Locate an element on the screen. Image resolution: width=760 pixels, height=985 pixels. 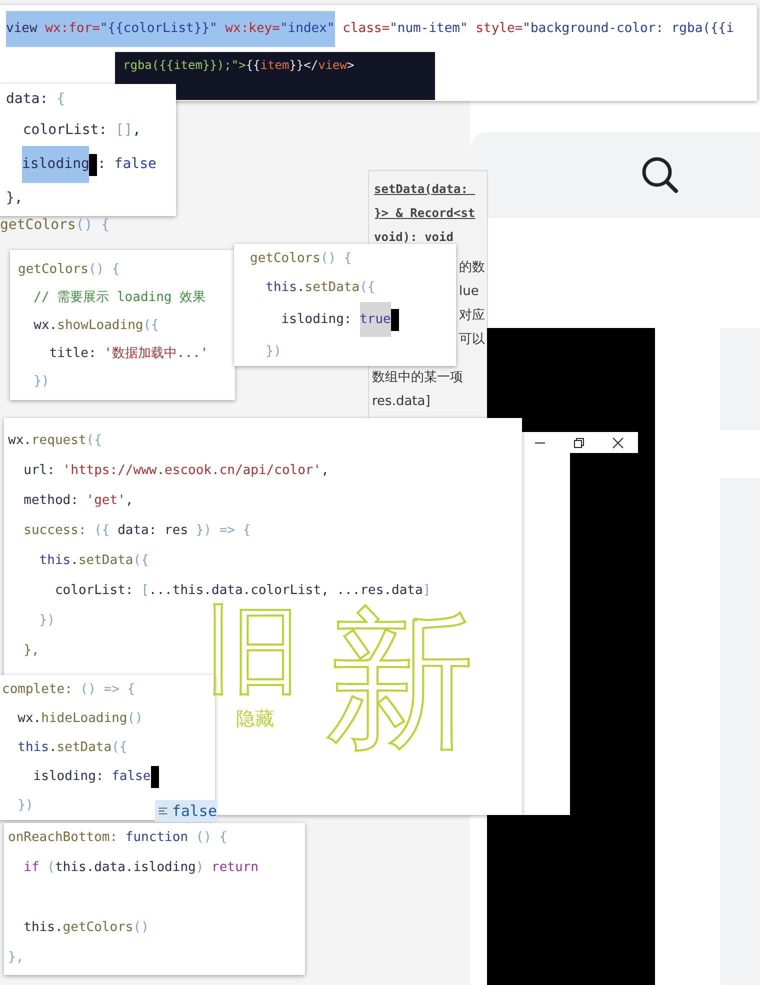
code-line: isloding: false is located at coordinates (80, 776).